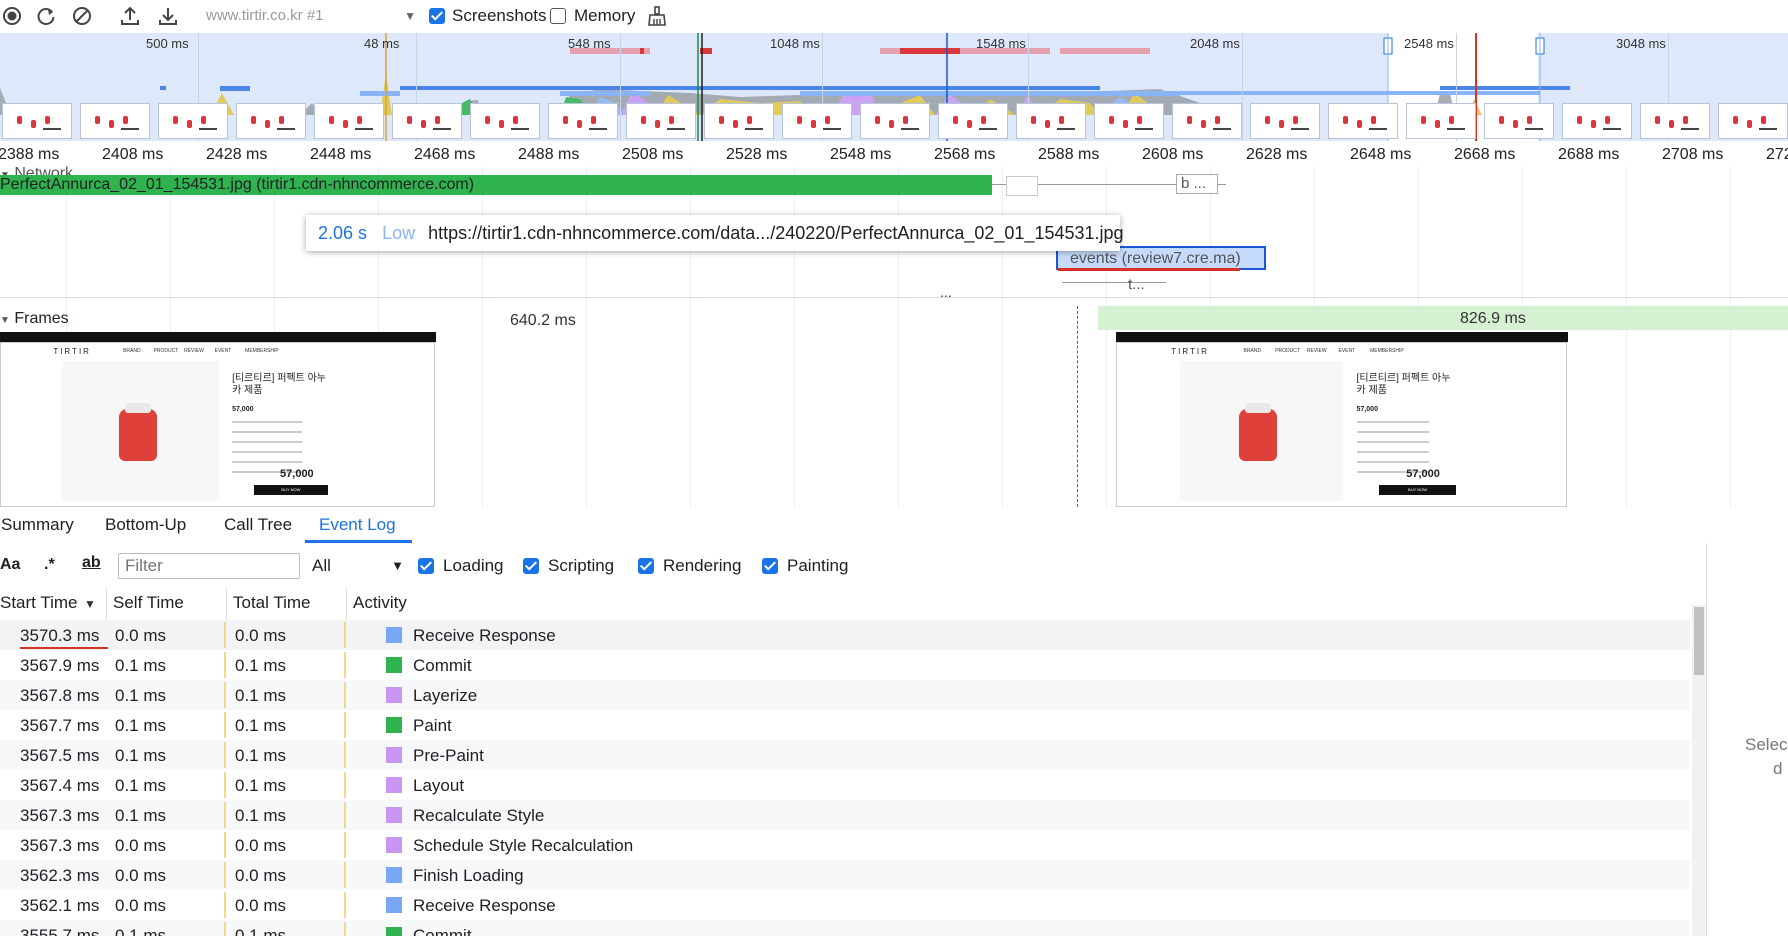 The width and height of the screenshot is (1788, 936). What do you see at coordinates (380, 603) in the screenshot?
I see `header-activity: Activity` at bounding box center [380, 603].